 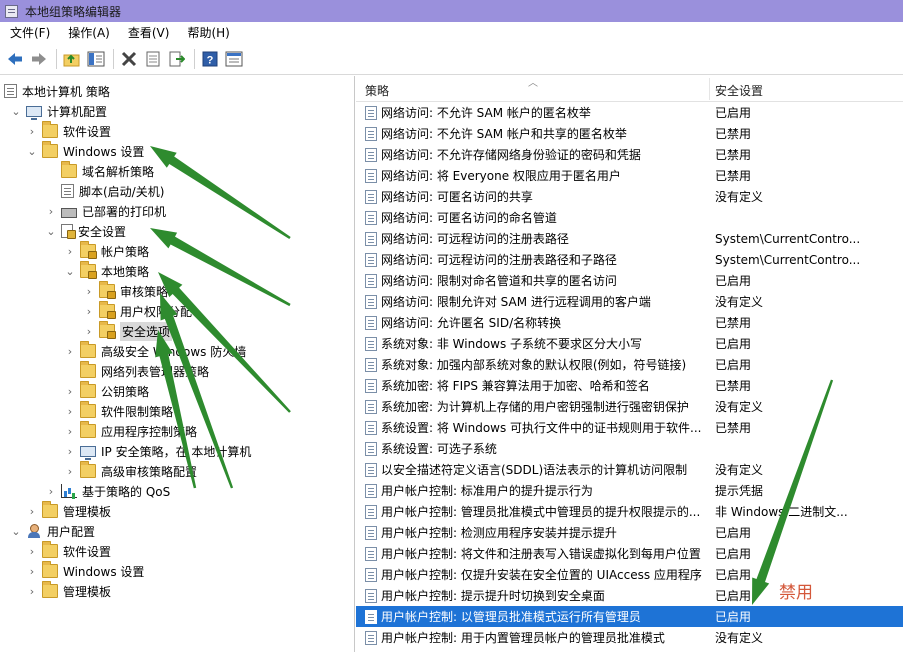 I want to click on show-hide-tree-icon, so click(x=96, y=59).